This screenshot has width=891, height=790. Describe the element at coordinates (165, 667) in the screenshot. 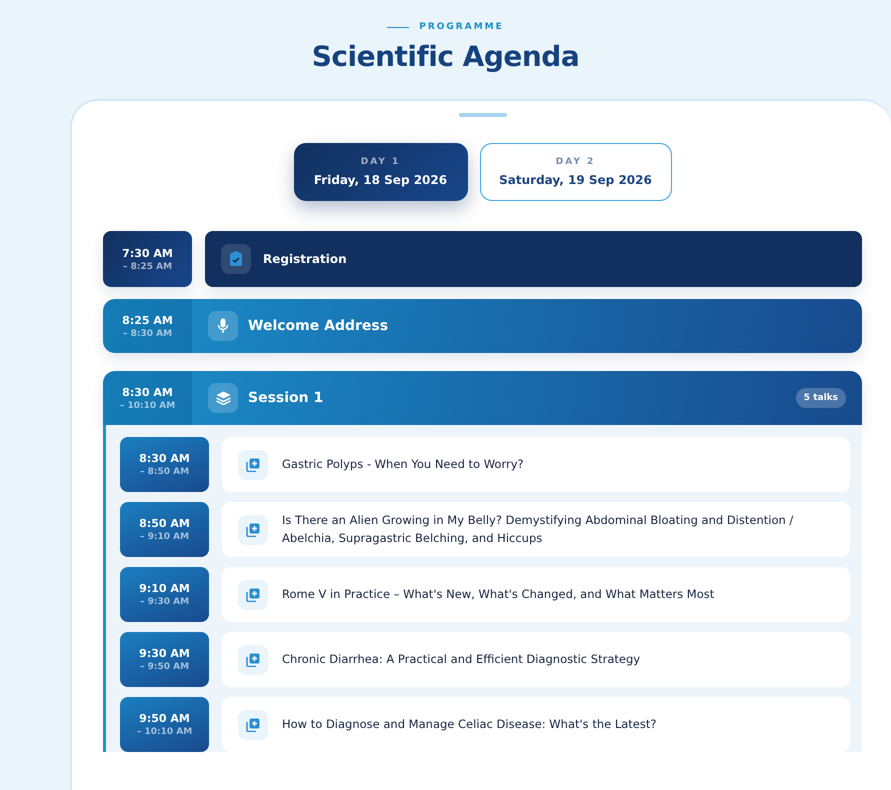

I see `end-time: – 9:50 AM` at that location.